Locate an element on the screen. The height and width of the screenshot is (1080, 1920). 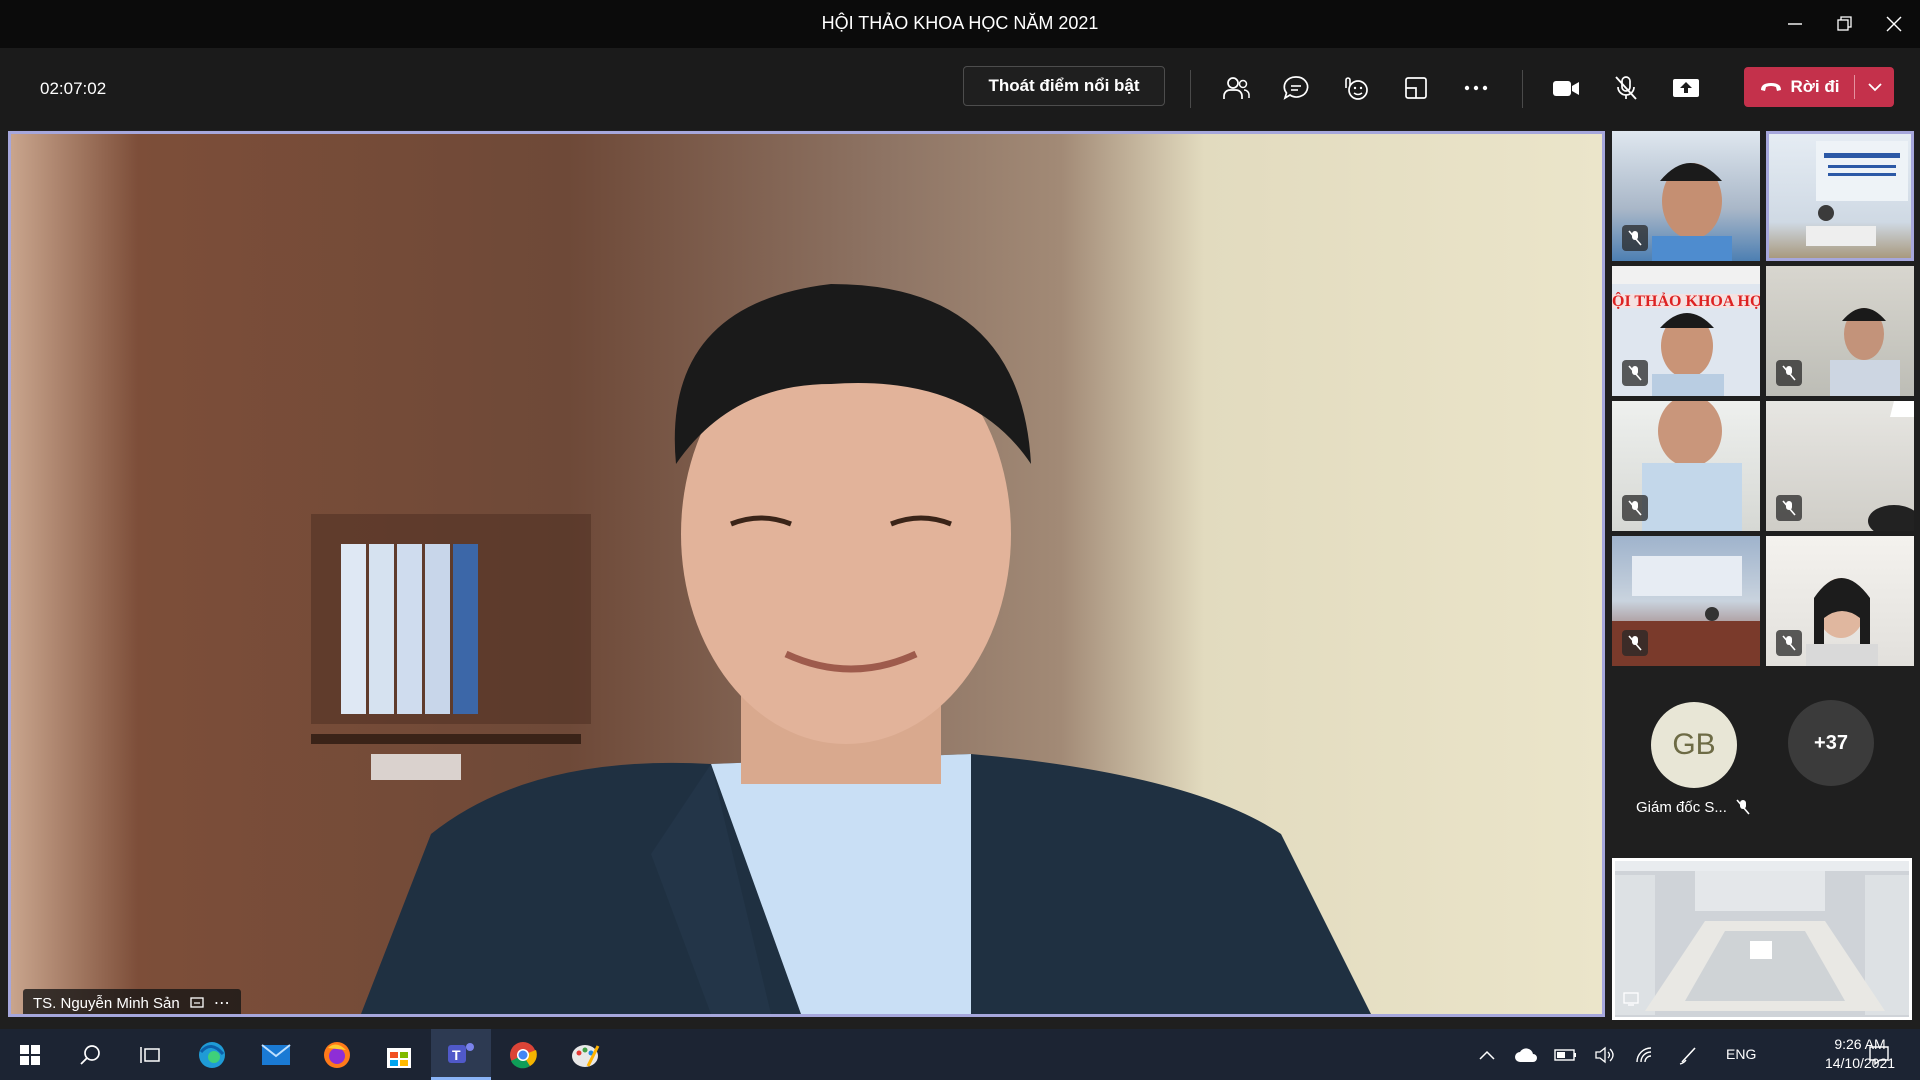
svg-text: T is located at coordinates (456, 1055).